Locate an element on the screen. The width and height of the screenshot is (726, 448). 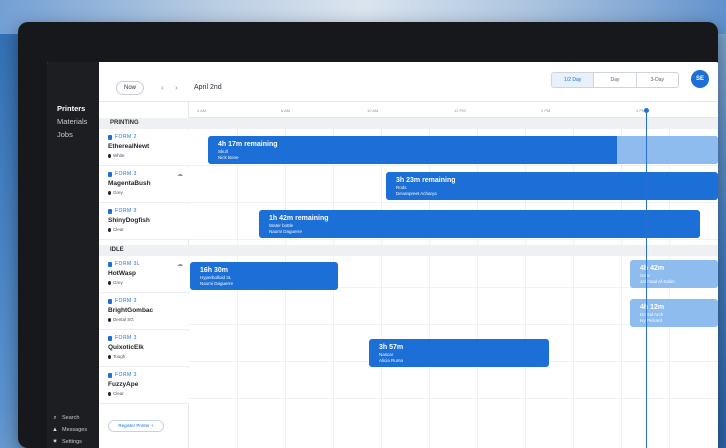
printer-name: FuzzyApe is located at coordinates (123, 384).